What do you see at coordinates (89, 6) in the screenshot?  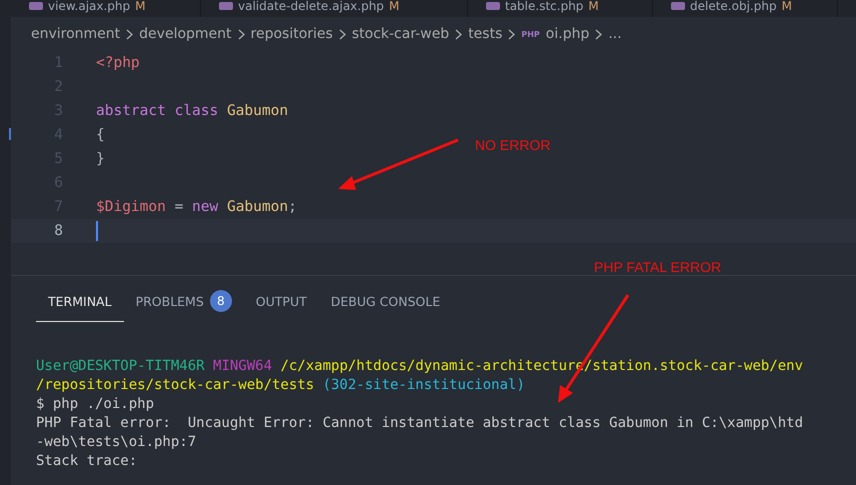 I see `tab-label: view.ajax.php` at bounding box center [89, 6].